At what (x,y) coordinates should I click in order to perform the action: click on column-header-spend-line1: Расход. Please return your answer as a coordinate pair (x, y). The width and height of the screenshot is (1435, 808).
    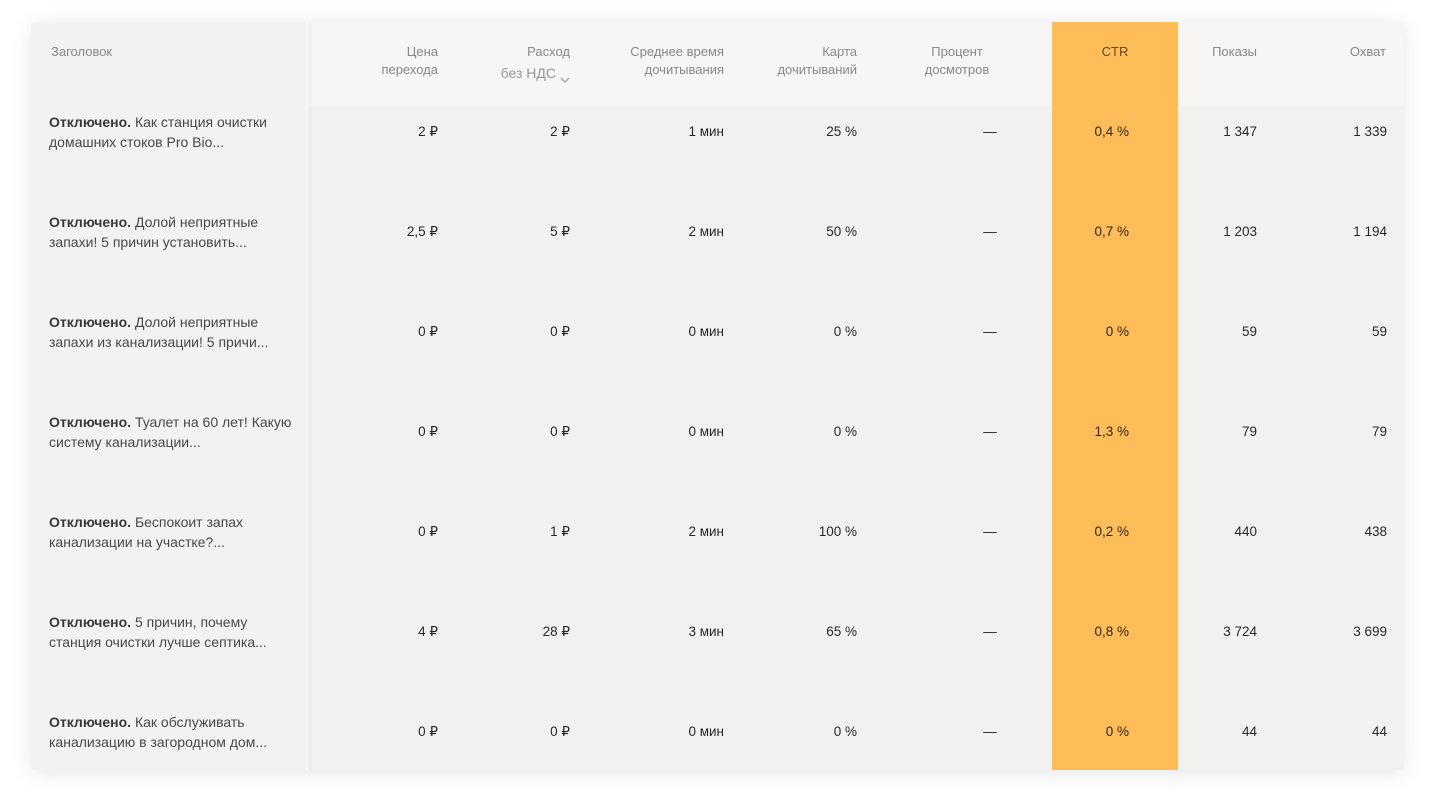
    Looking at the image, I should click on (548, 51).